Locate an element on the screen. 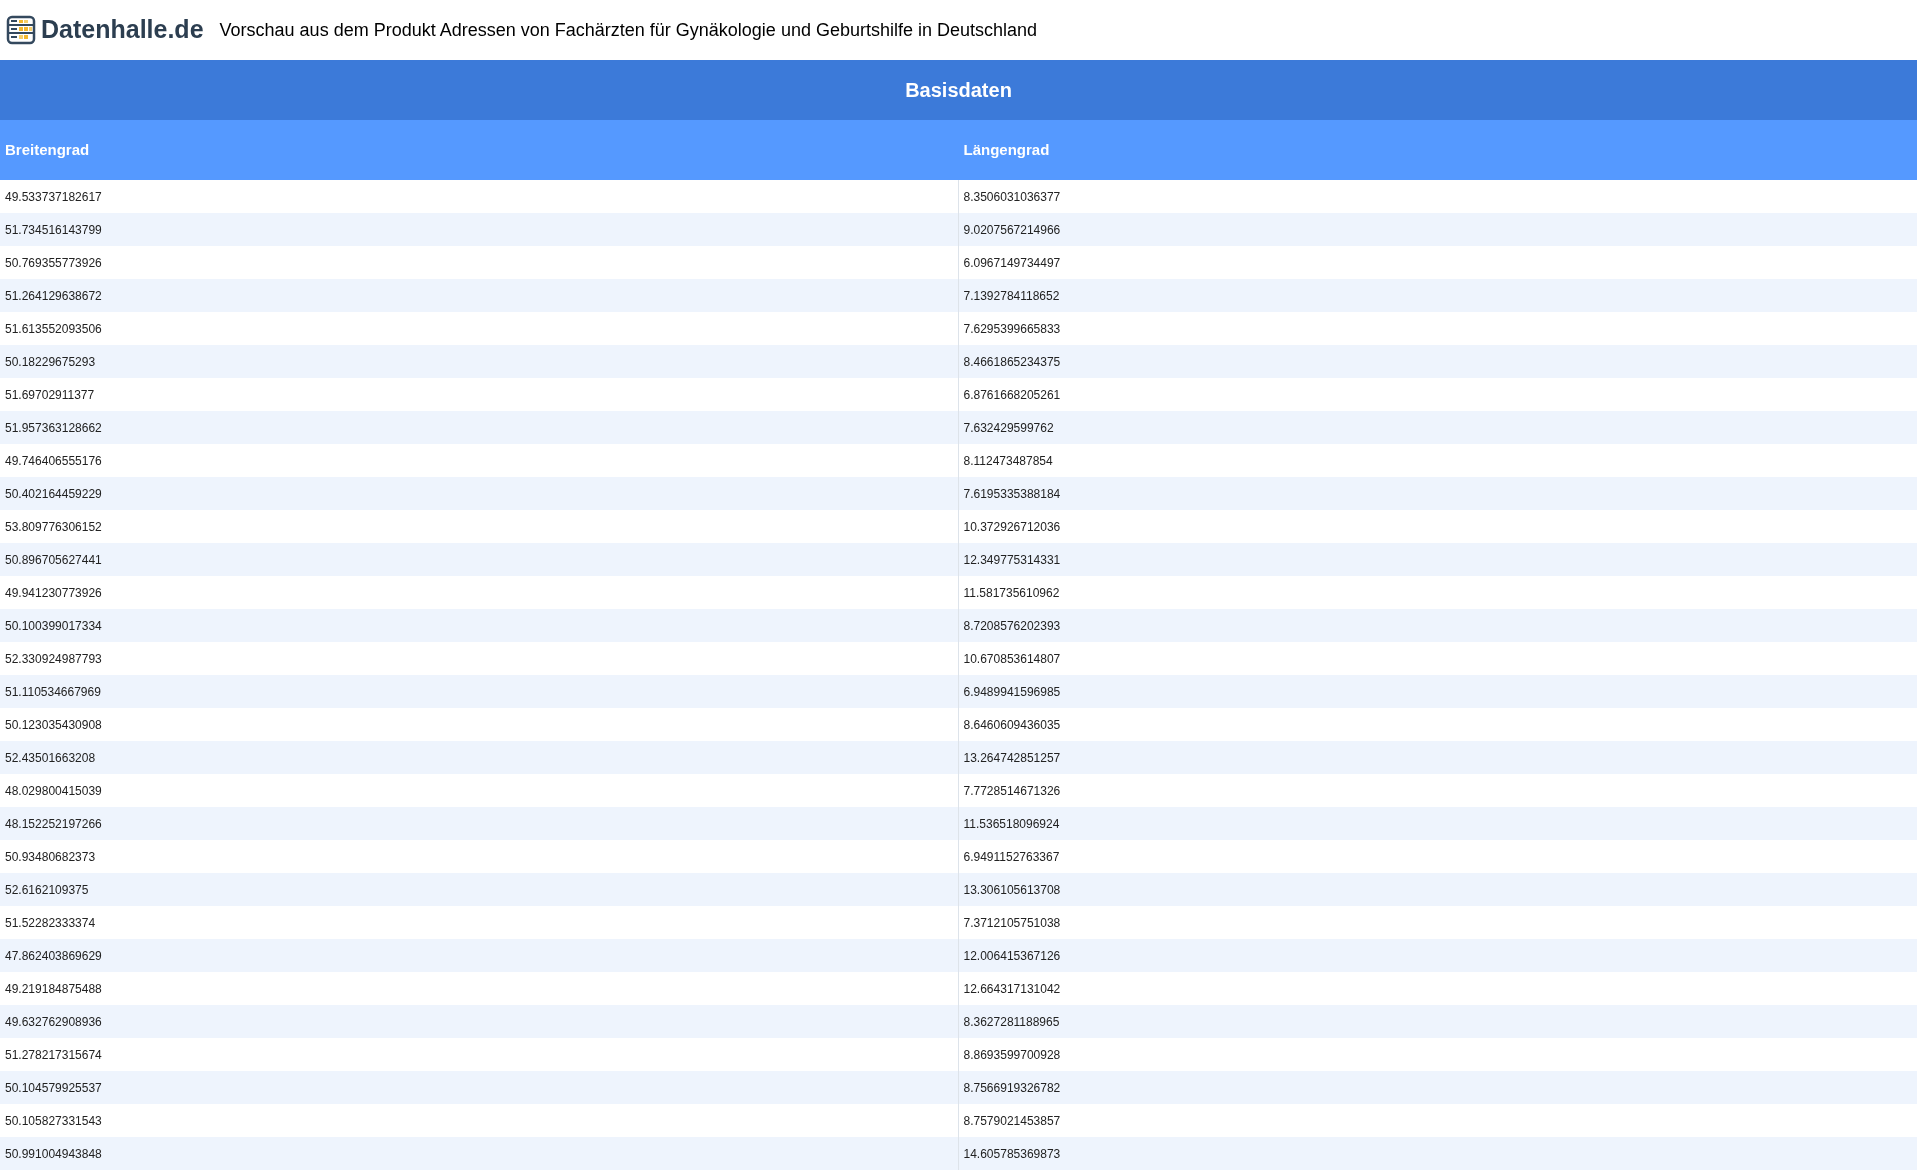 The height and width of the screenshot is (1170, 1920). table-cell-text: 51.110534667969 is located at coordinates (53, 692).